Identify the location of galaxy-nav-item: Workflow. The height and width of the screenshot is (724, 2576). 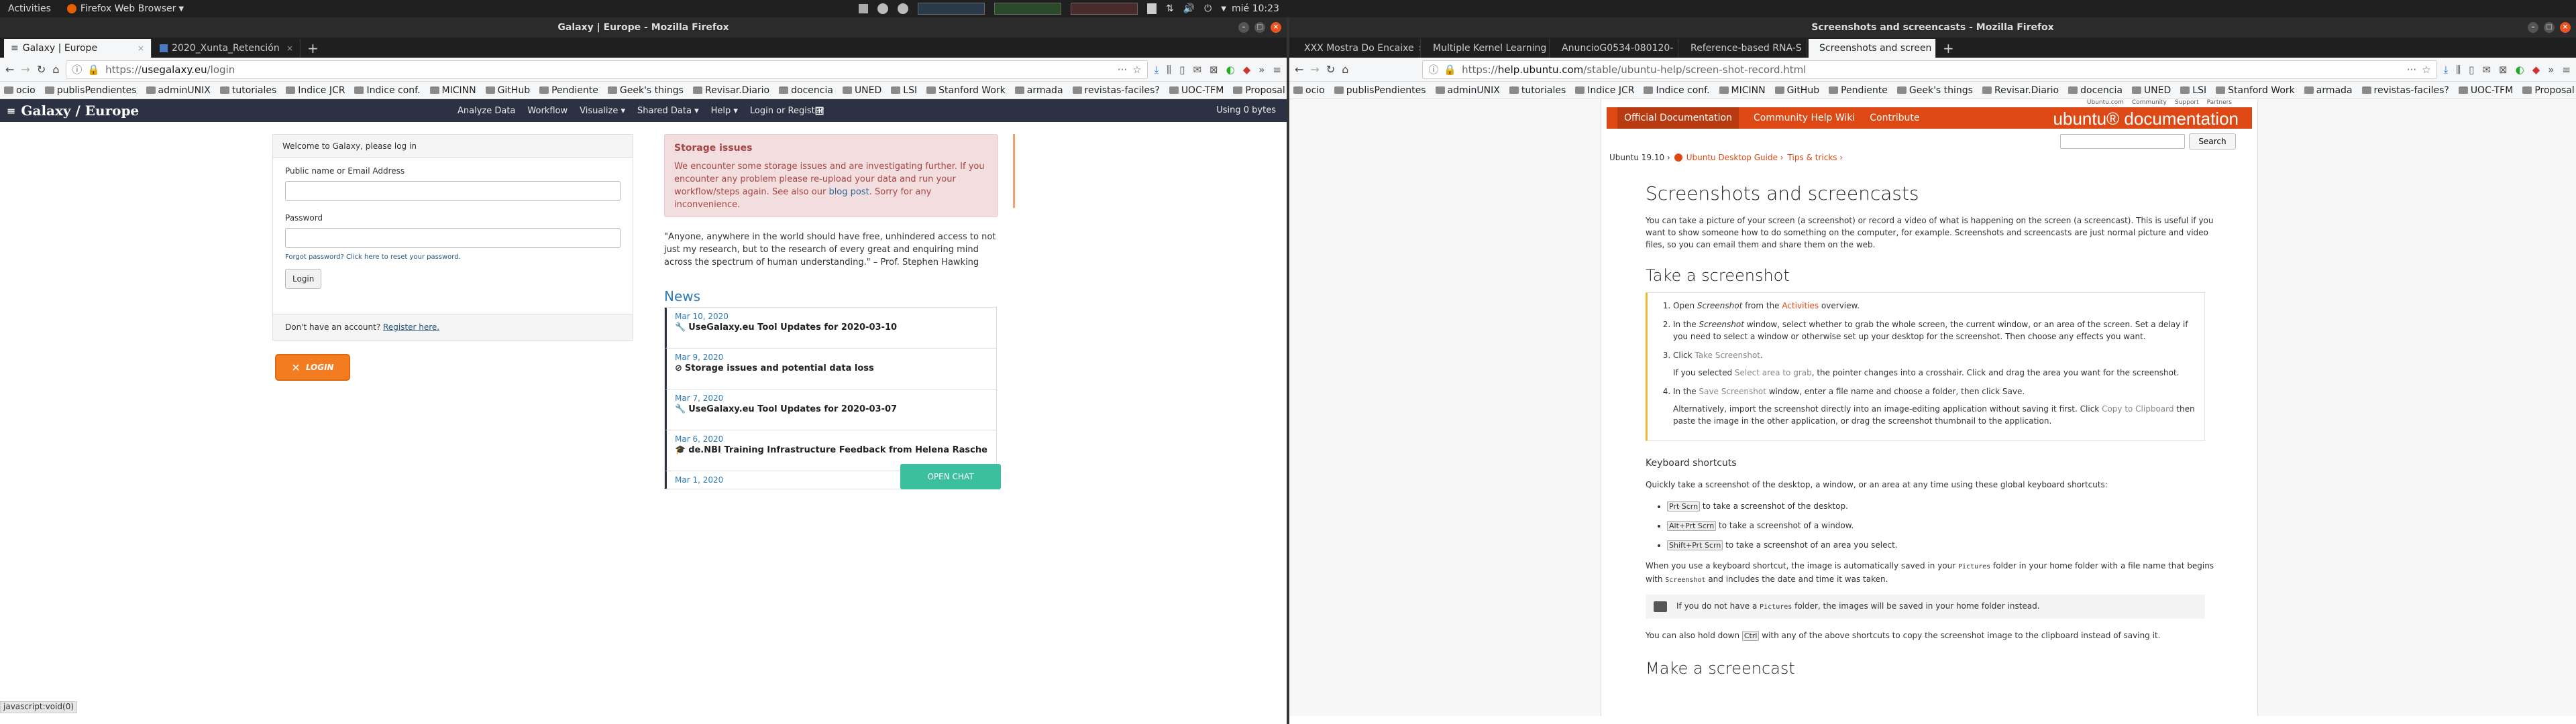
(547, 111).